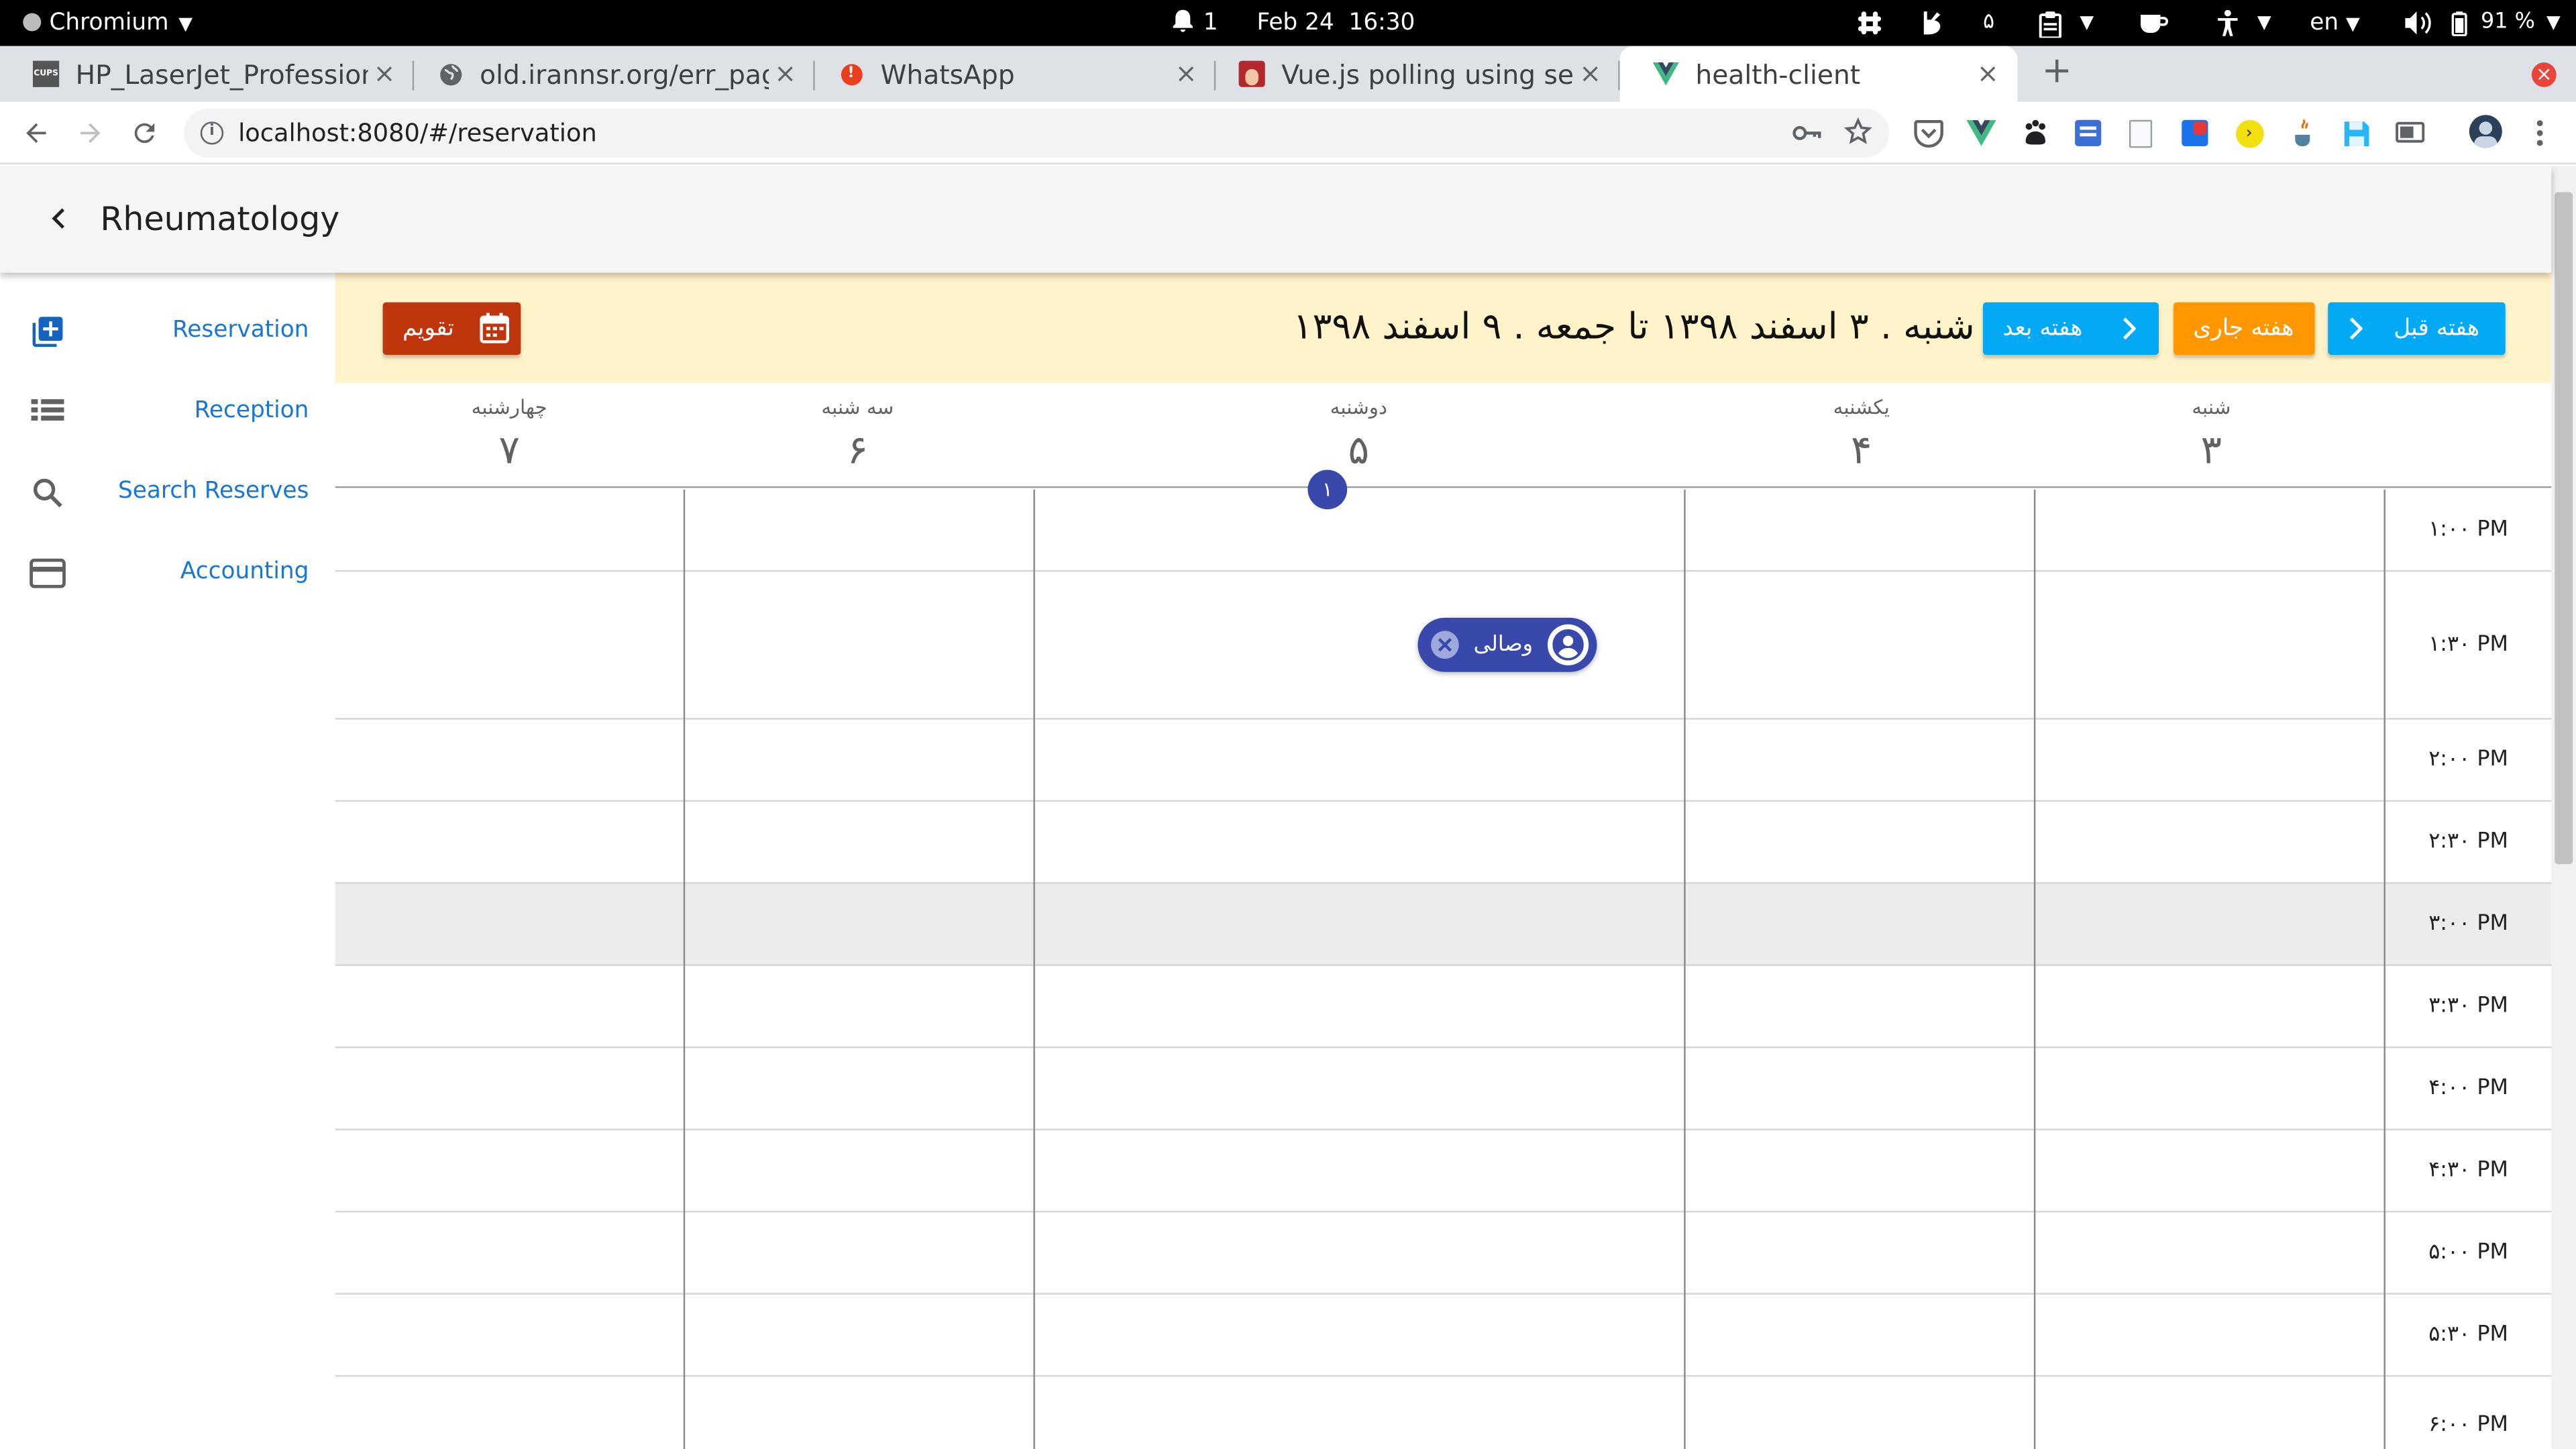  I want to click on bitbucket-tray-icon, so click(1932, 23).